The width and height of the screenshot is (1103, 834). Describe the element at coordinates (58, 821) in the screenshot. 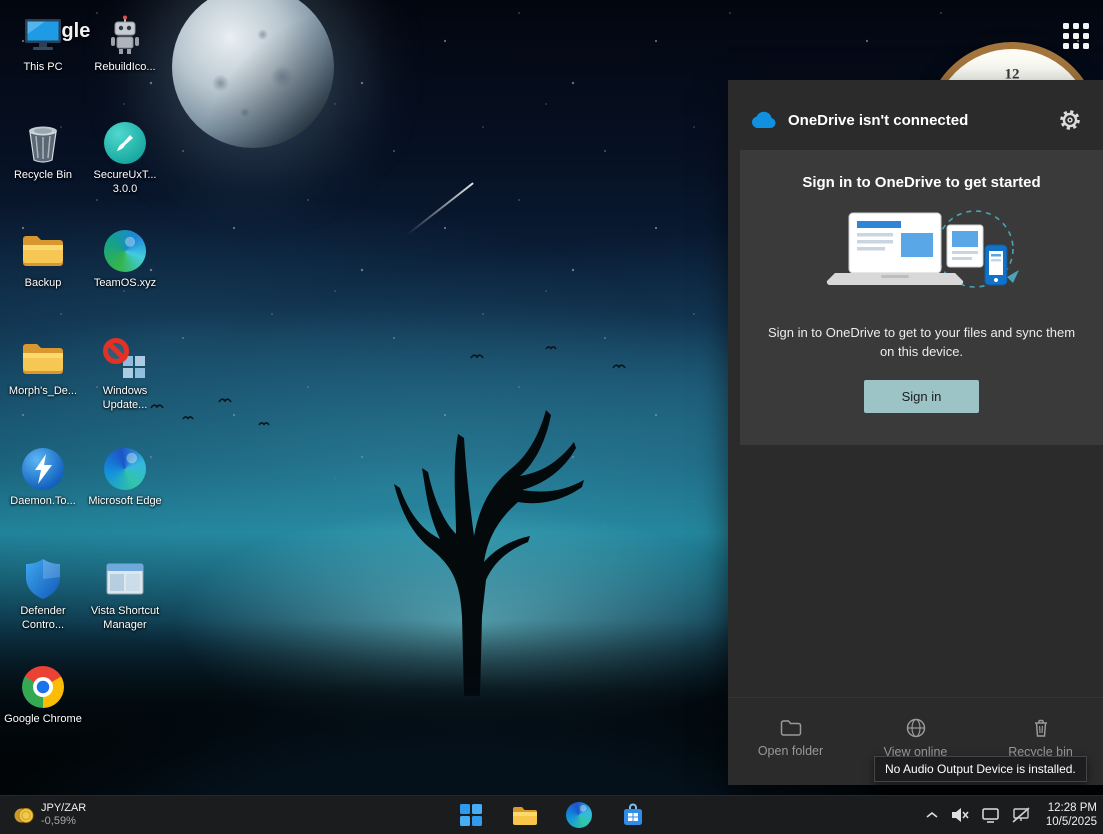

I see `stock-change: -0,59%` at that location.